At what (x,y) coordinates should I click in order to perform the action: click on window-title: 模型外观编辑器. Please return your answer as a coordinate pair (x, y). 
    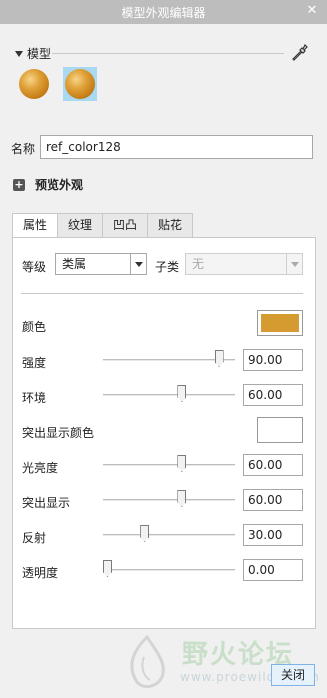
    Looking at the image, I should click on (163, 12).